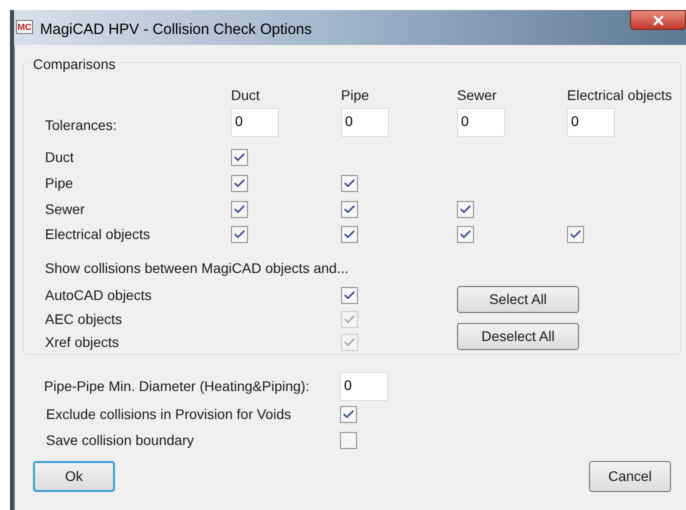 Image resolution: width=686 pixels, height=510 pixels. I want to click on diameter-field: 0, so click(364, 386).